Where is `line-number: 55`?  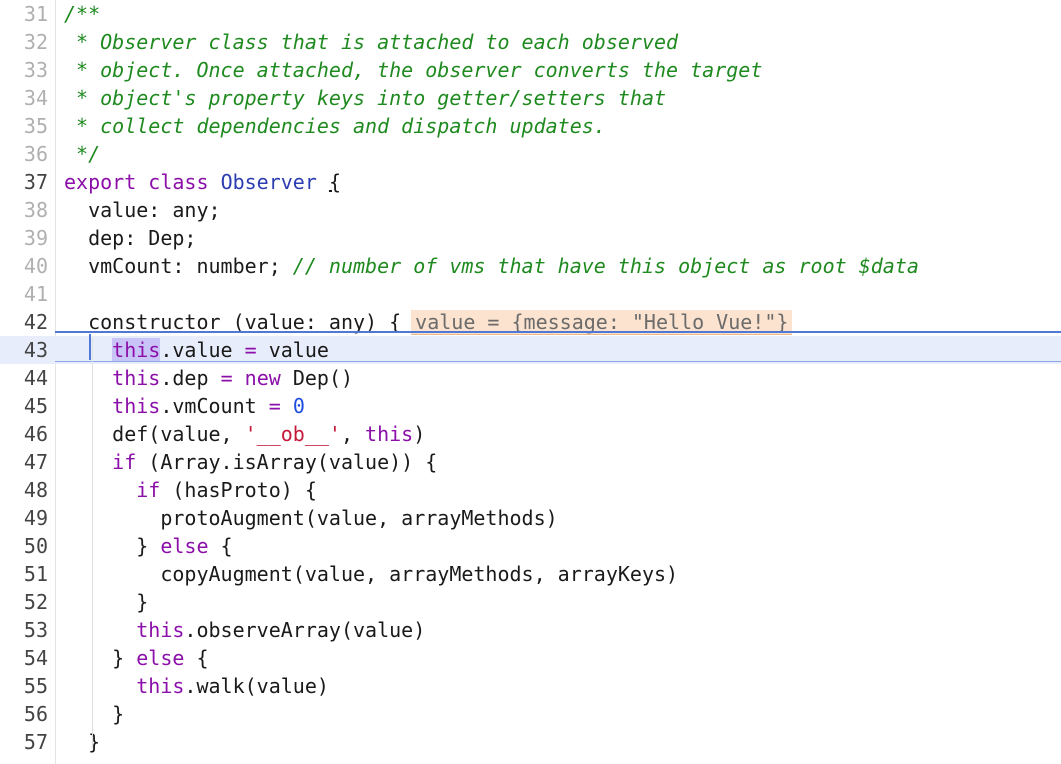
line-number: 55 is located at coordinates (24, 686).